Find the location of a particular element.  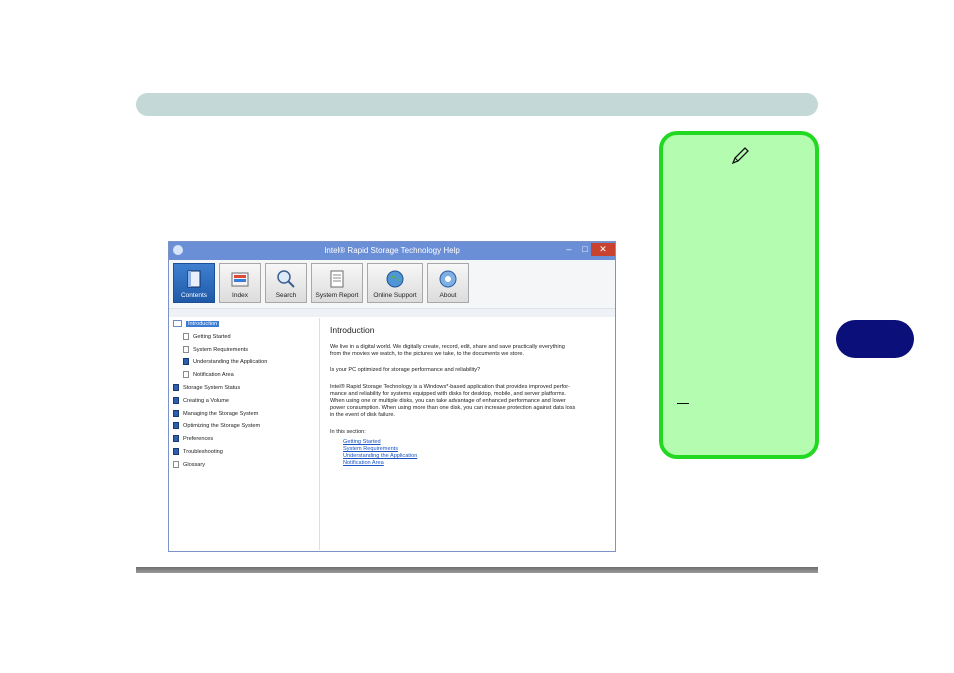

index-button: Index is located at coordinates (240, 283).